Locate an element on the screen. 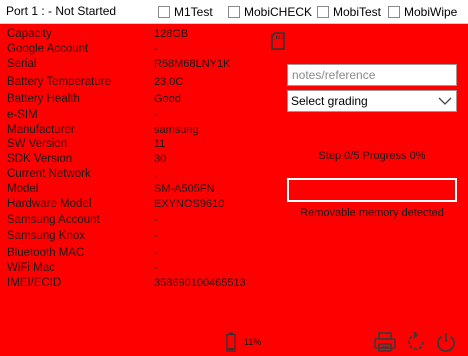 The height and width of the screenshot is (356, 468). battery-level-text: 11% is located at coordinates (253, 342).